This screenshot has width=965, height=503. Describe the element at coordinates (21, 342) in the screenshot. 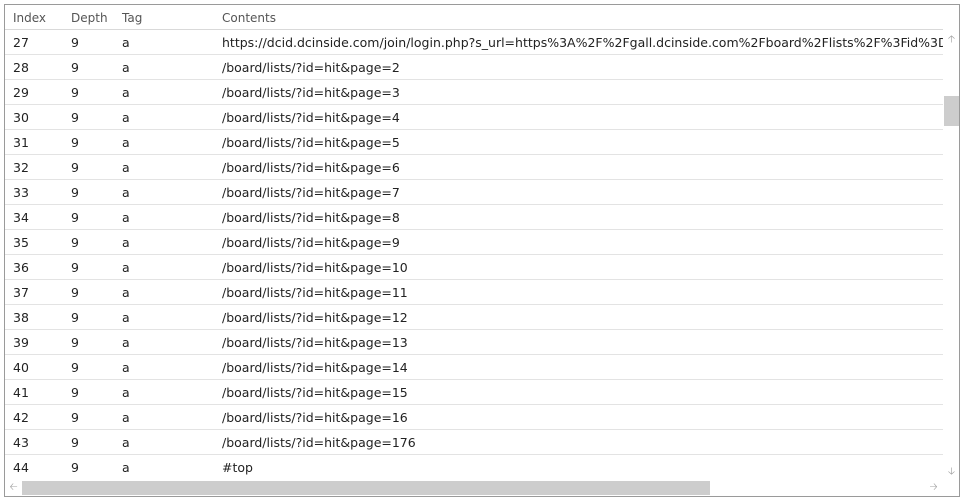

I see `cell-index: 39` at that location.